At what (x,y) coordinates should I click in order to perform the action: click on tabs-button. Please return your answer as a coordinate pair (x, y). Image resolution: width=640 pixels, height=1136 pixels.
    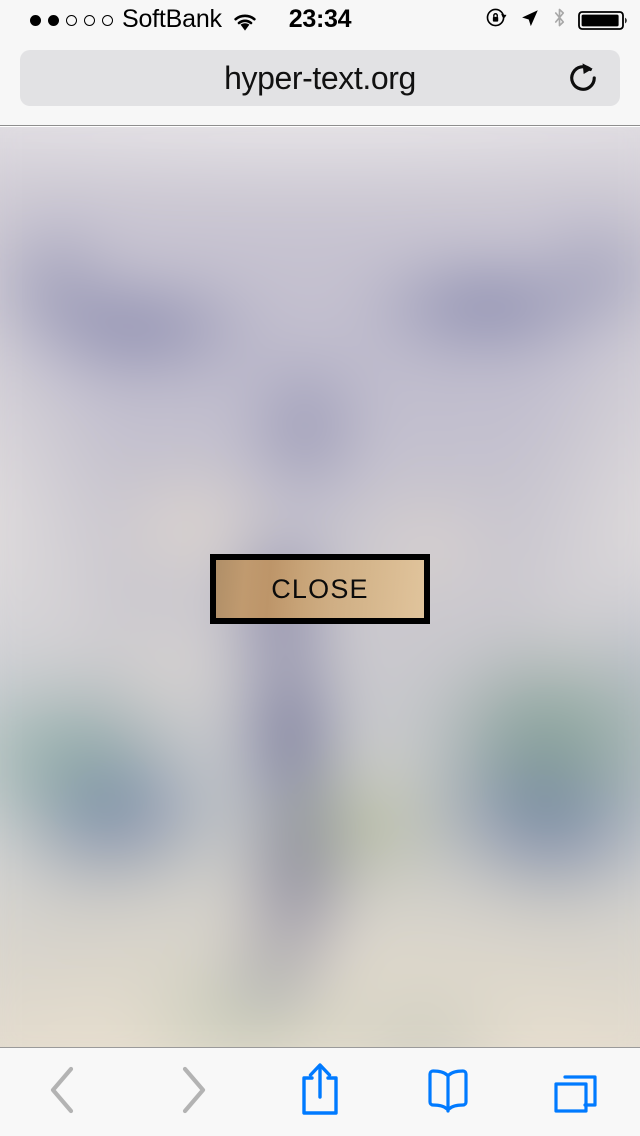
    Looking at the image, I should click on (576, 1092).